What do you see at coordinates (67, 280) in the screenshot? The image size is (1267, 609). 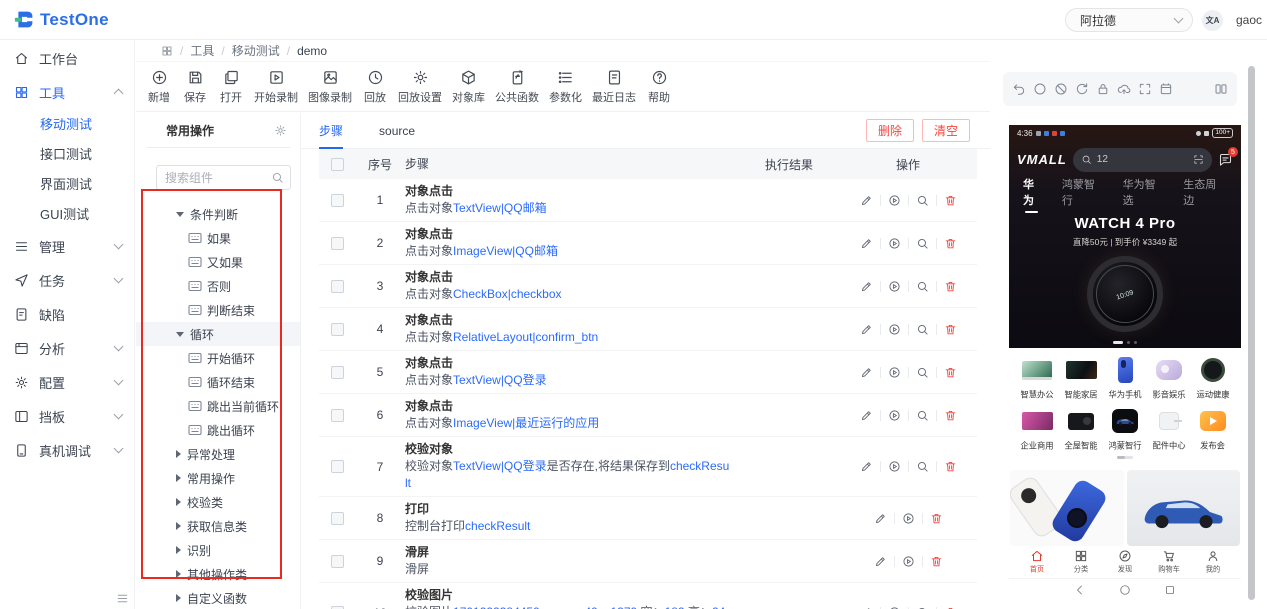 I see `sidebar-item-tasks: 任务` at bounding box center [67, 280].